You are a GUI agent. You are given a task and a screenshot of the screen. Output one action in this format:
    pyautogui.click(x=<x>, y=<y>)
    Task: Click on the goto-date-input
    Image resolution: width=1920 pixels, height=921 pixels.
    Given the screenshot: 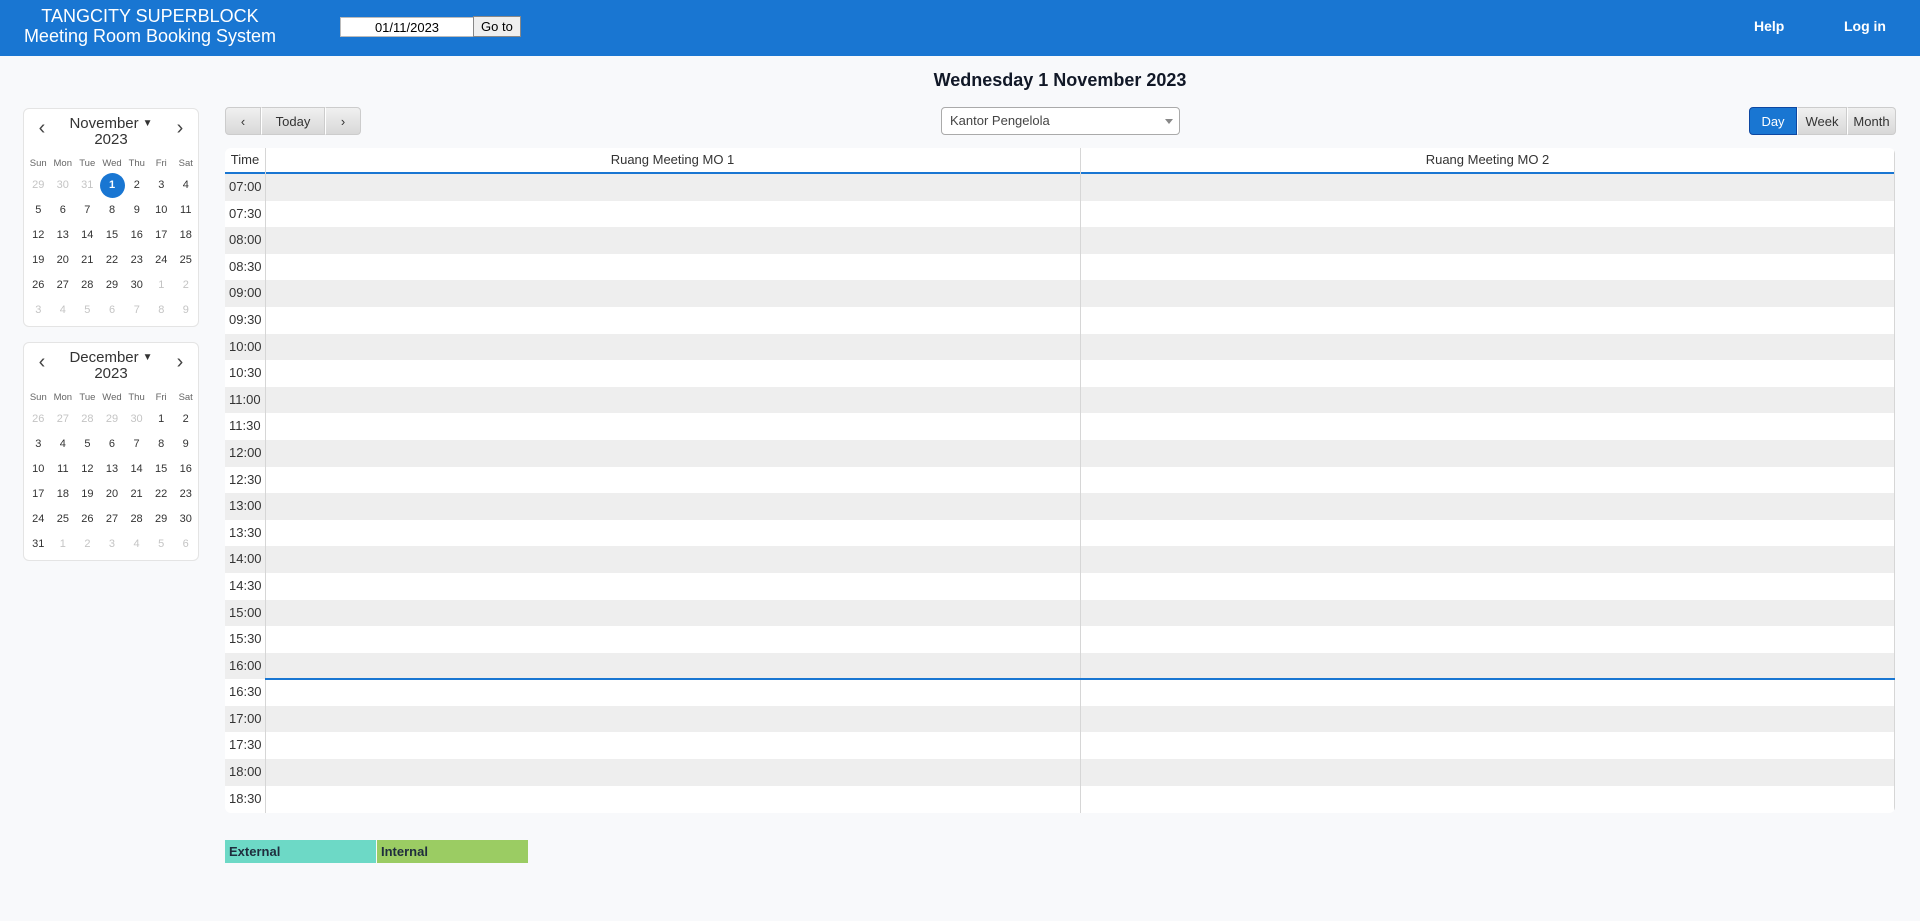 What is the action you would take?
    pyautogui.click(x=406, y=27)
    